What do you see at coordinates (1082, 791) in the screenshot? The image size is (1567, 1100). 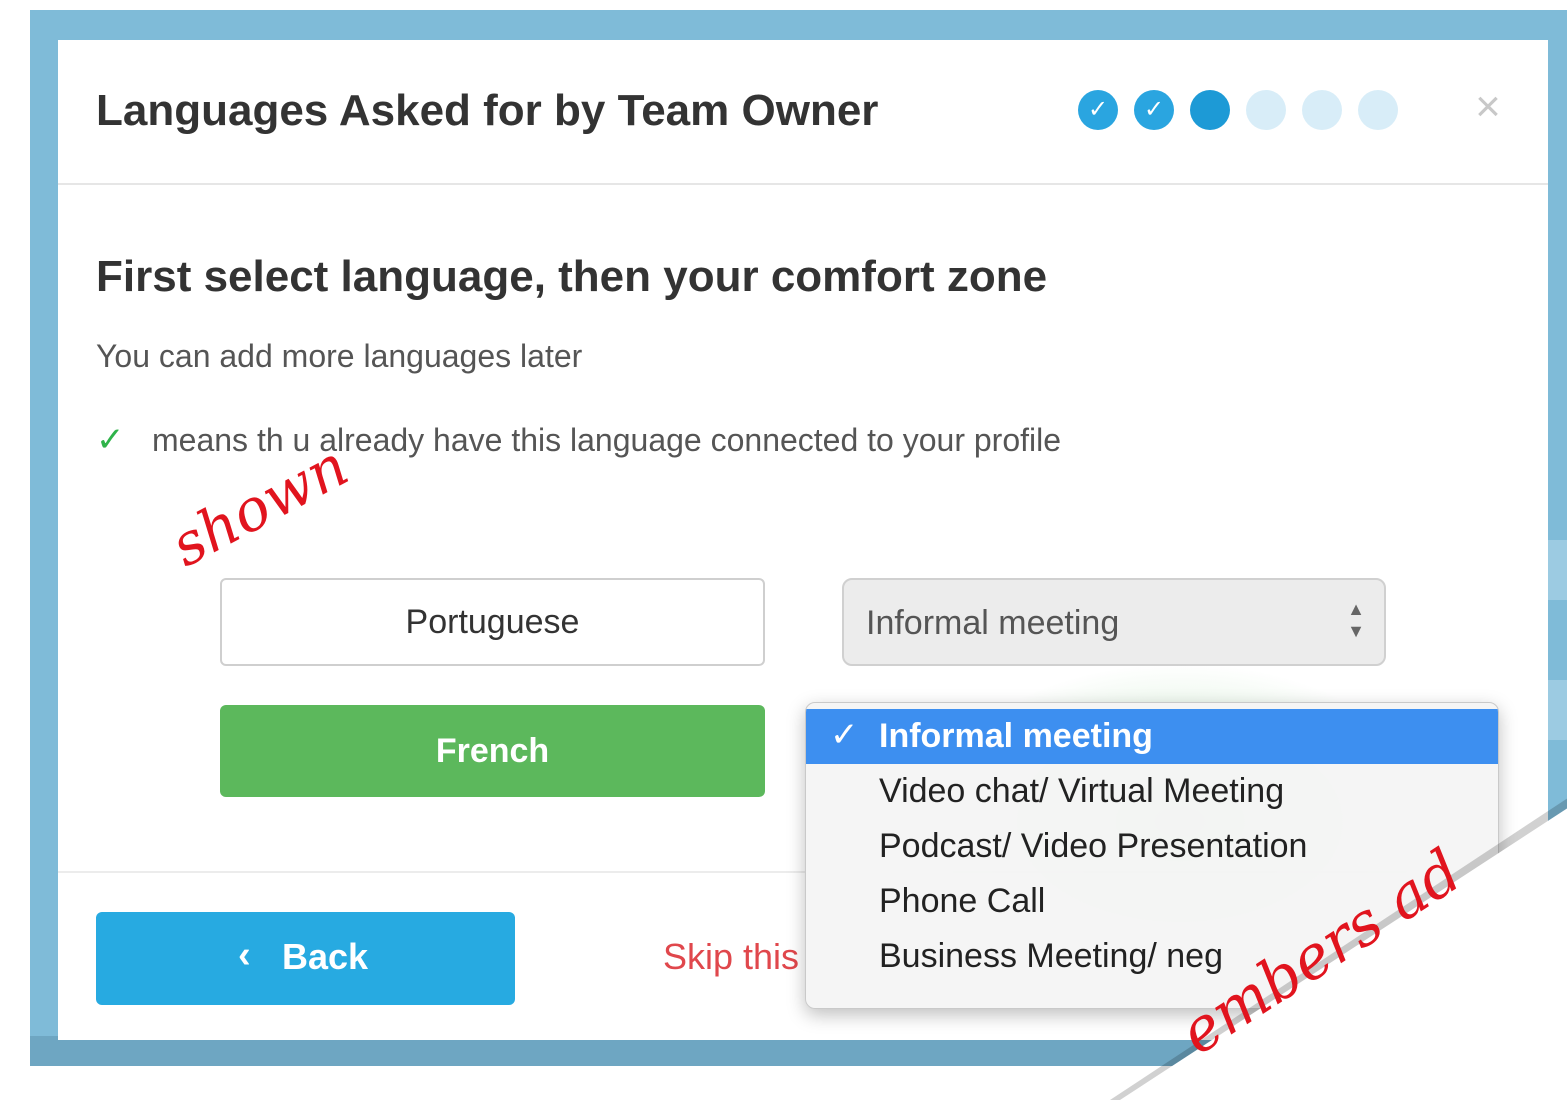 I see `dropdown-option-label: Video chat/ Virtual Meeting` at bounding box center [1082, 791].